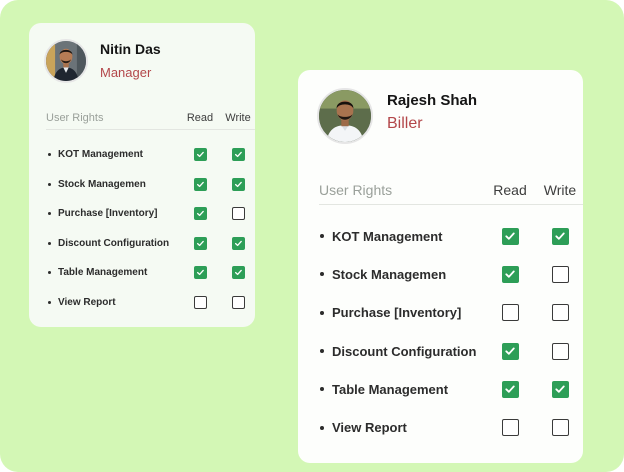 The height and width of the screenshot is (472, 624). Describe the element at coordinates (432, 100) in the screenshot. I see `user-name: Rajesh Shah` at that location.